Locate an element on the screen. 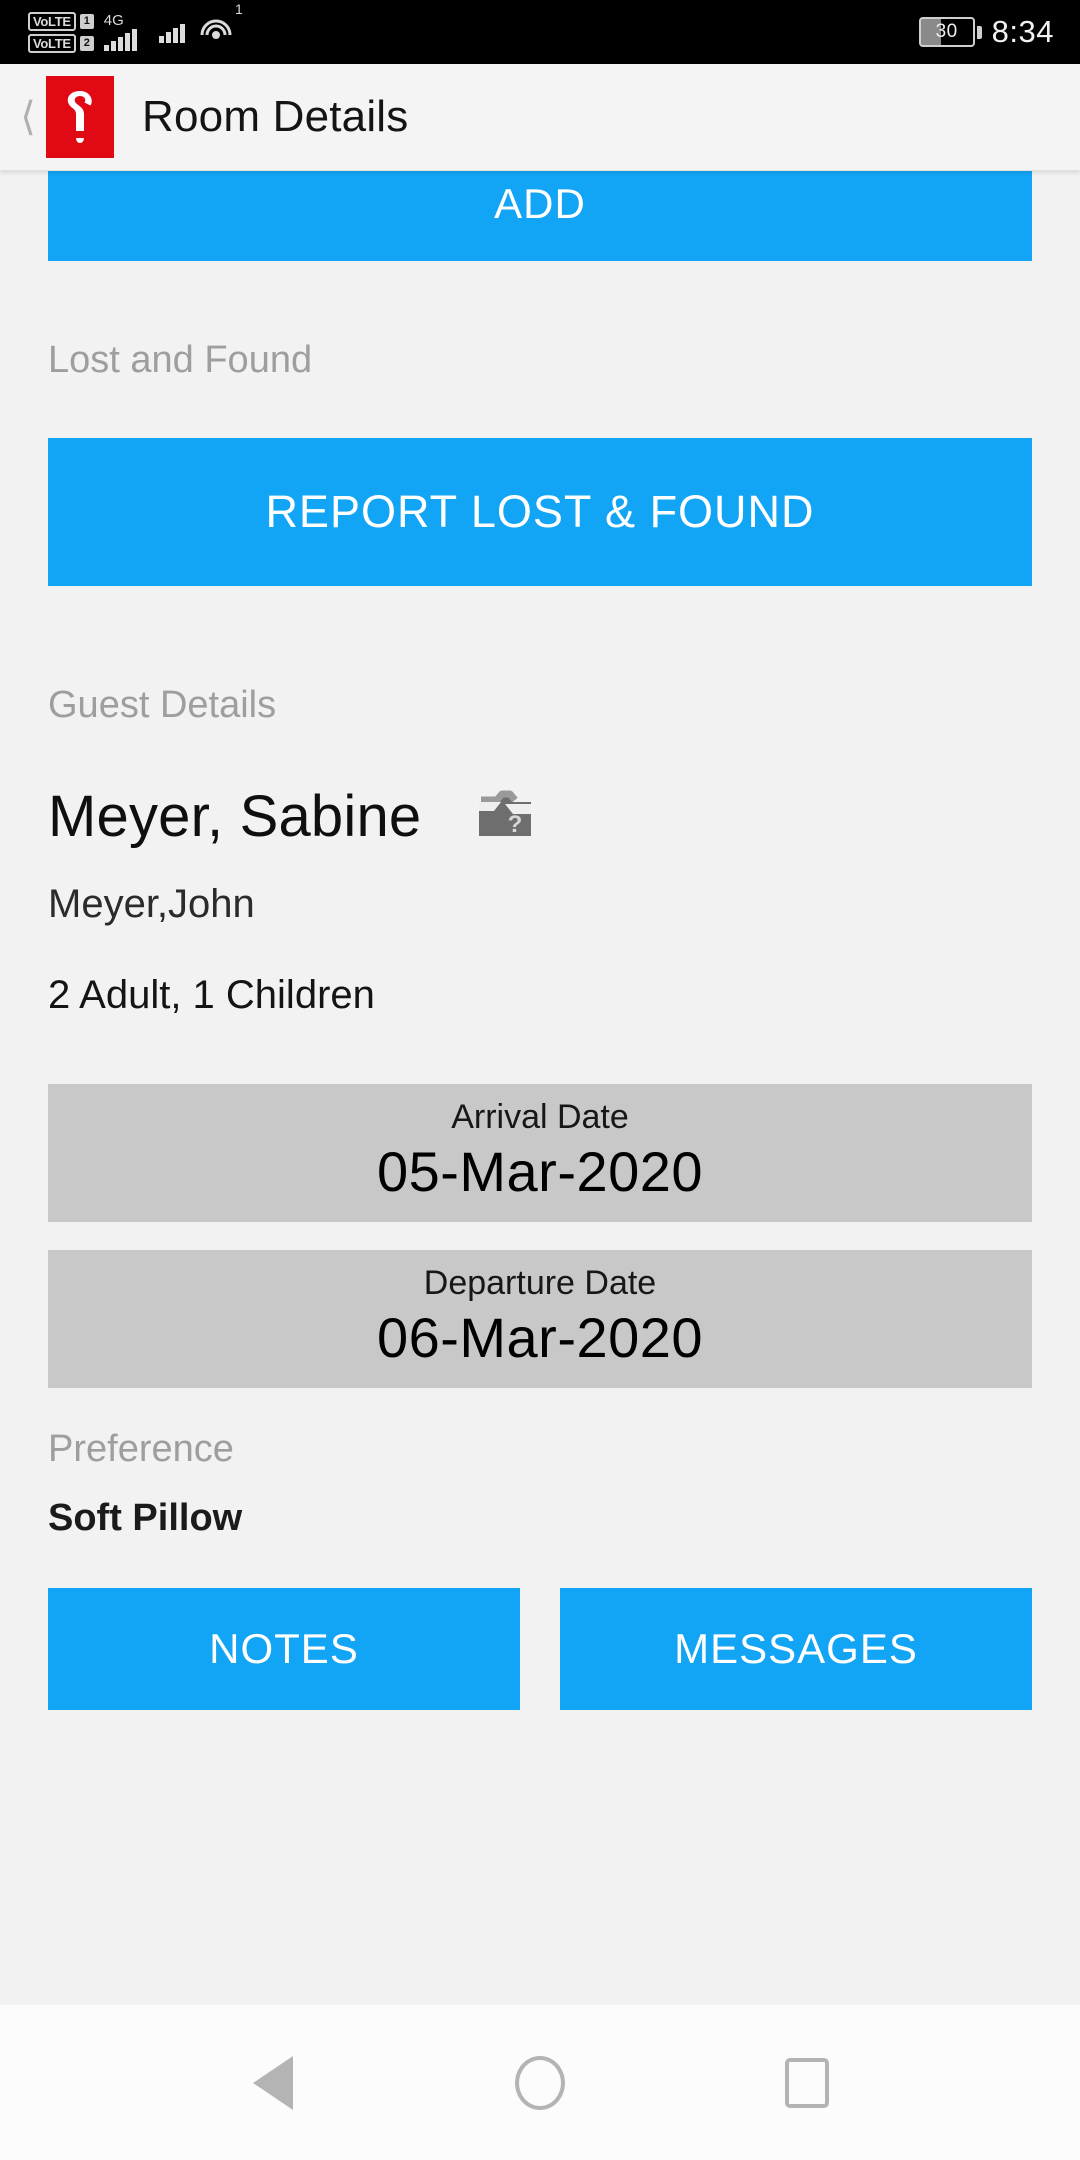  messages-button: MESSAGES is located at coordinates (796, 1649).